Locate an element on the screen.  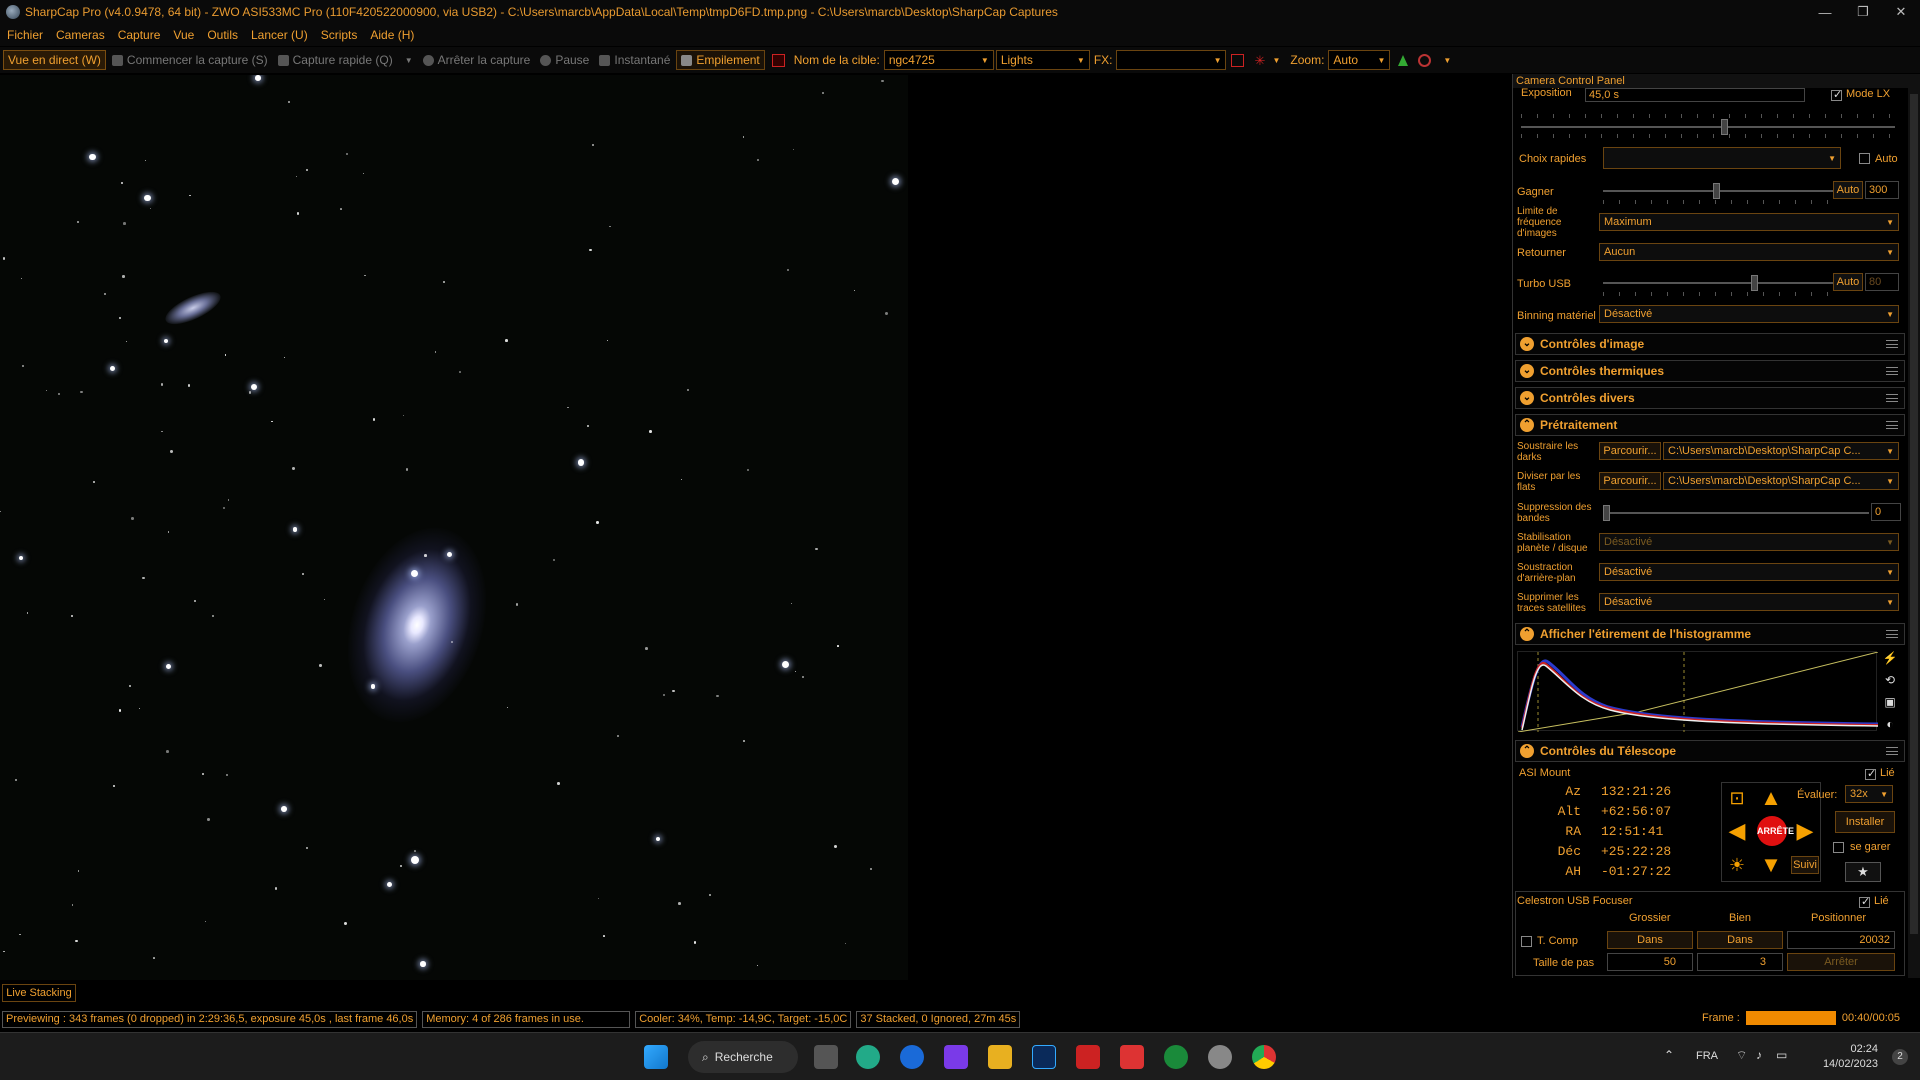
sun-icon: ☀ is located at coordinates (1737, 865).